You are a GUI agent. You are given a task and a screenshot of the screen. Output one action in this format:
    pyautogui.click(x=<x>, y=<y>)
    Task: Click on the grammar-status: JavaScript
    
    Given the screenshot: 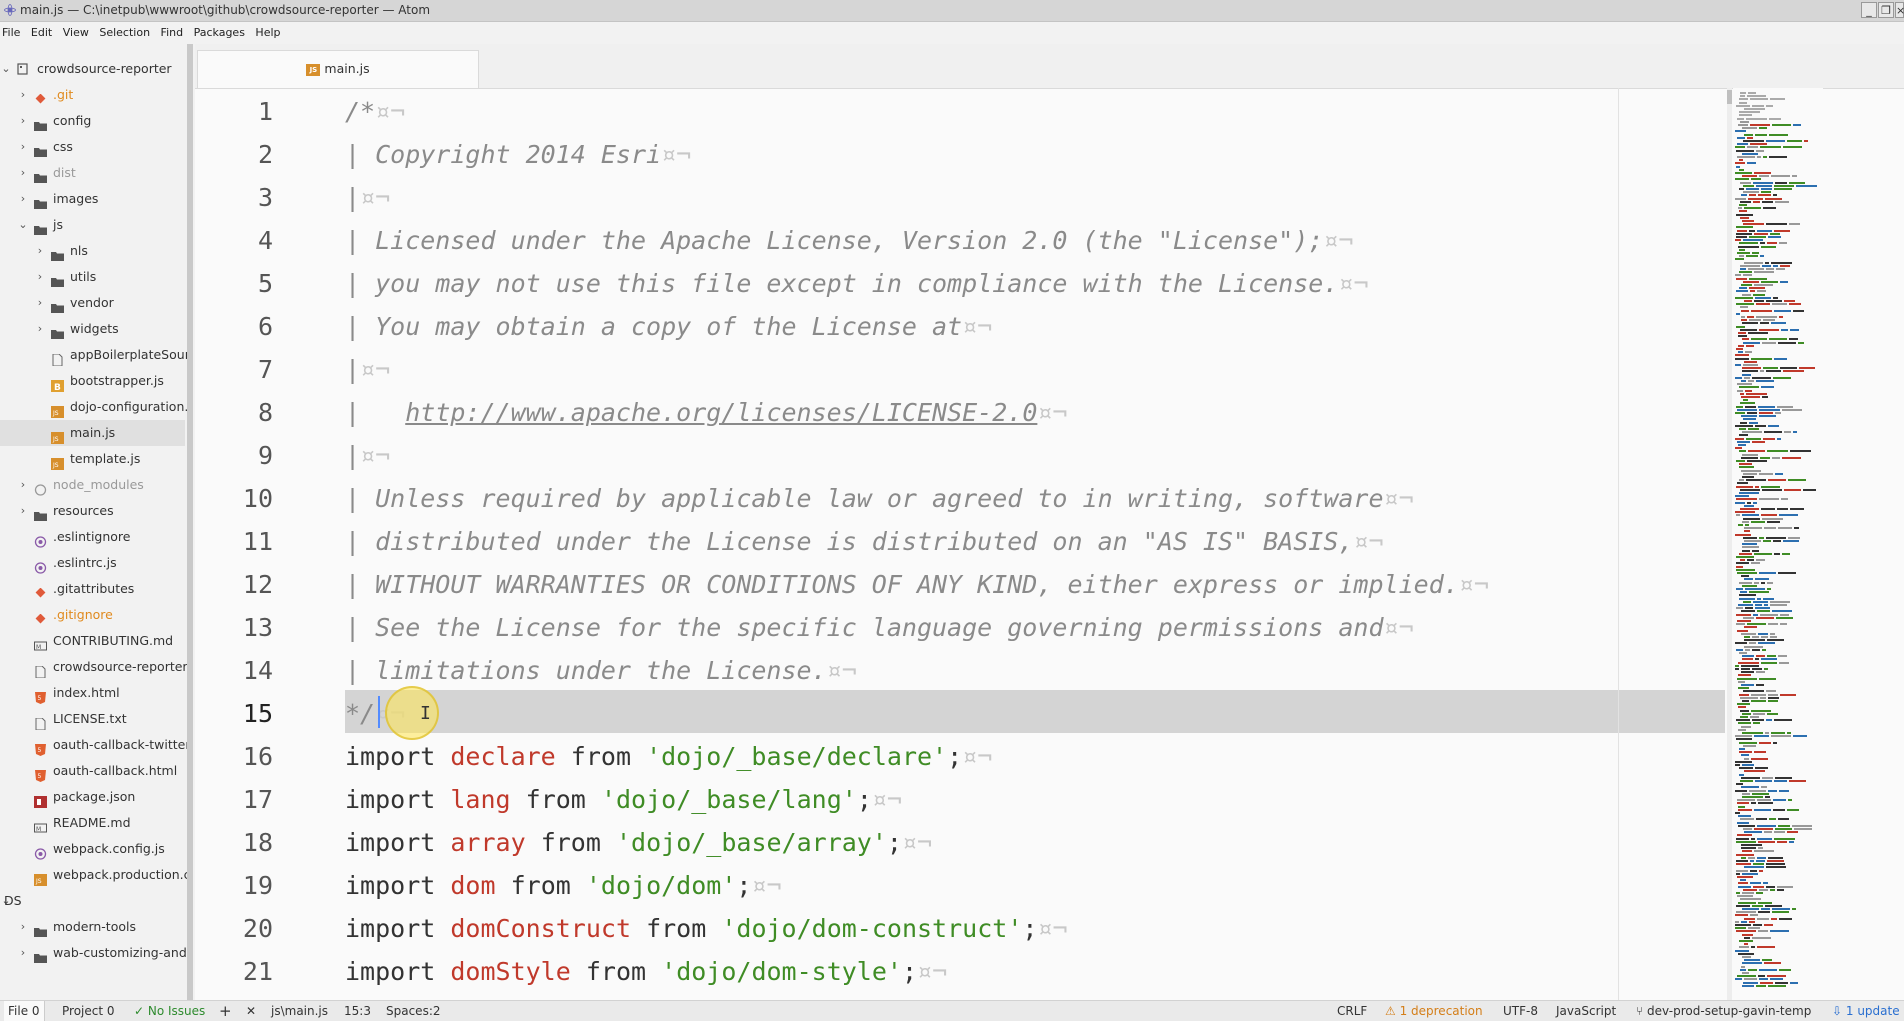 What is the action you would take?
    pyautogui.click(x=1586, y=1011)
    